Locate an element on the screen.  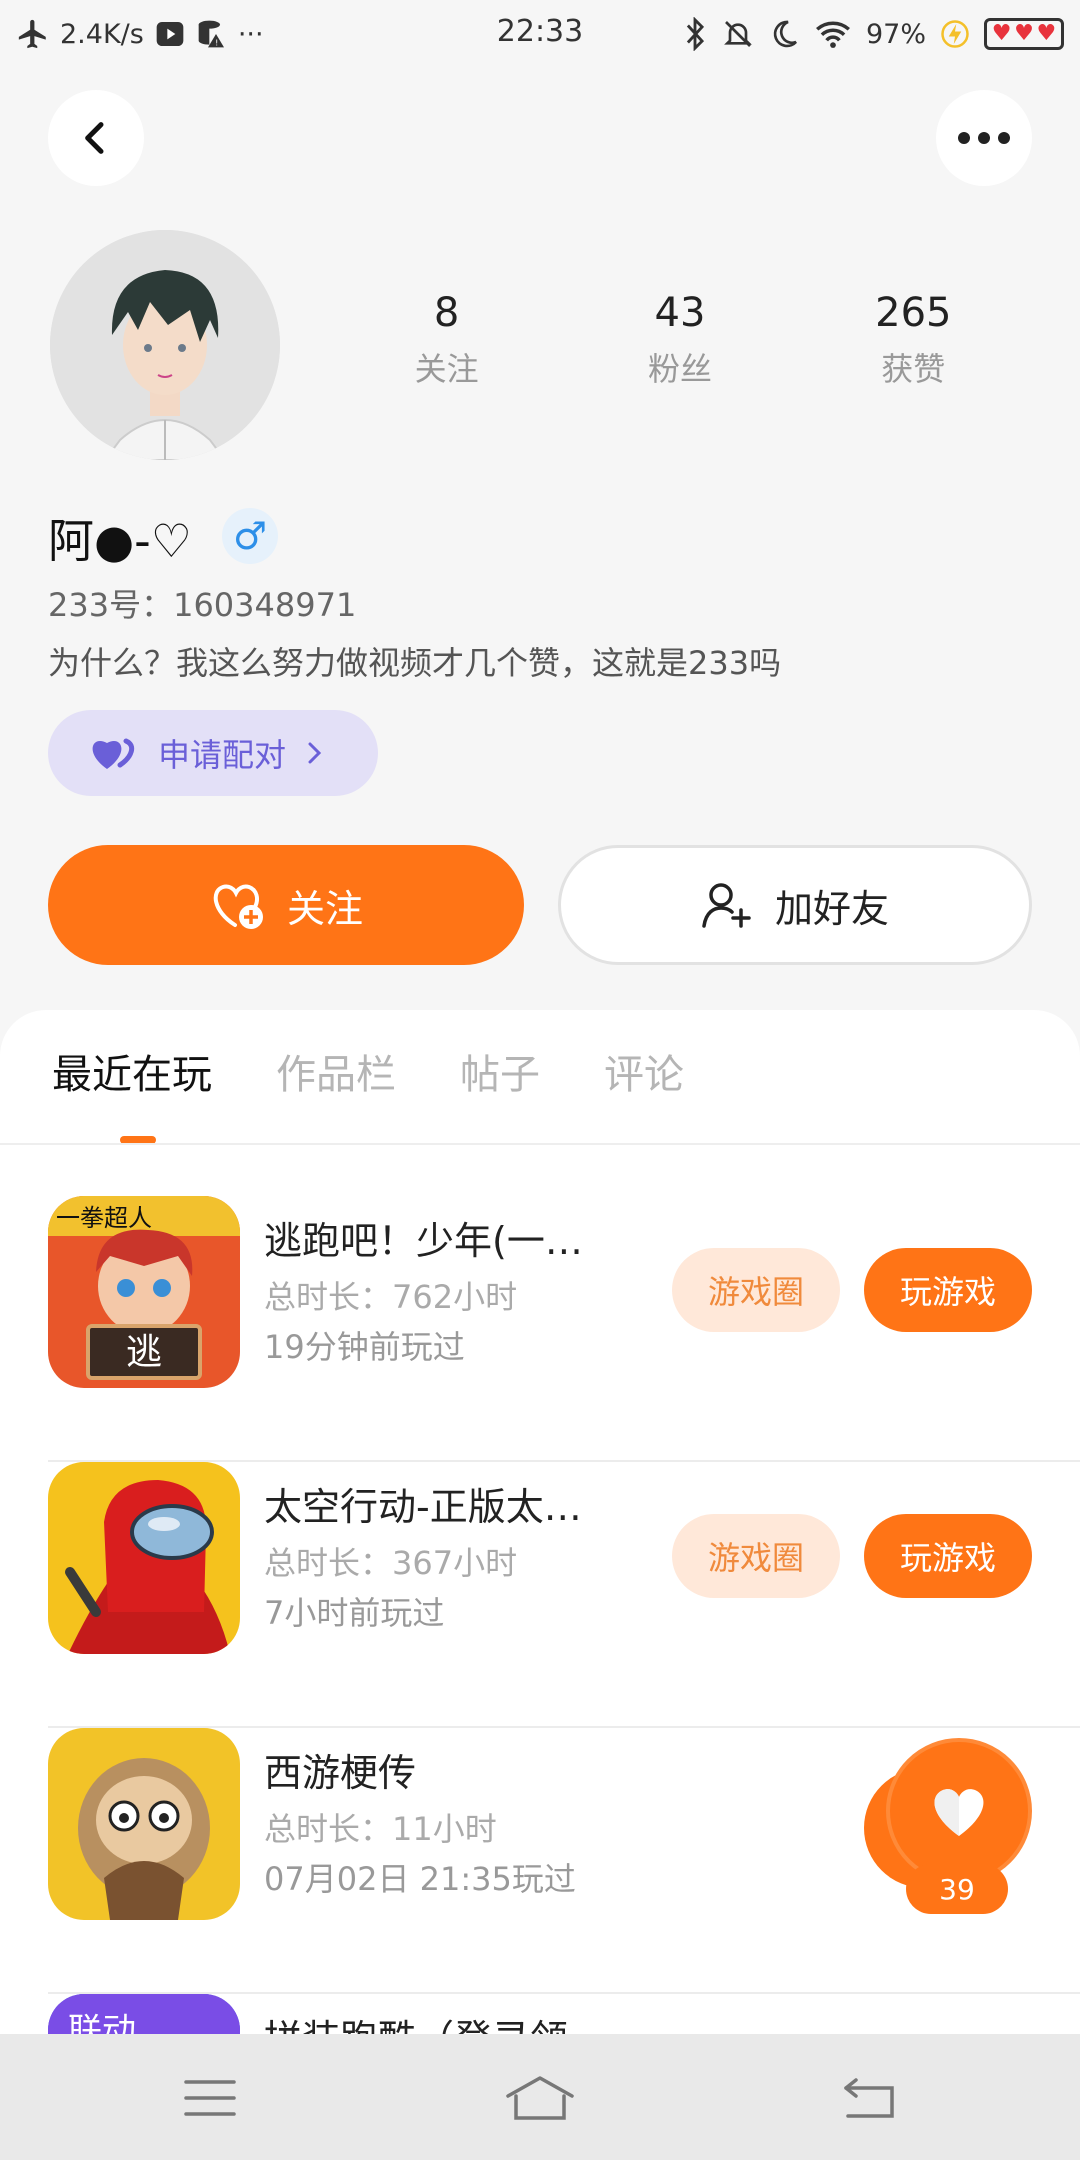
likes-label: 获赞 is located at coordinates (913, 369).